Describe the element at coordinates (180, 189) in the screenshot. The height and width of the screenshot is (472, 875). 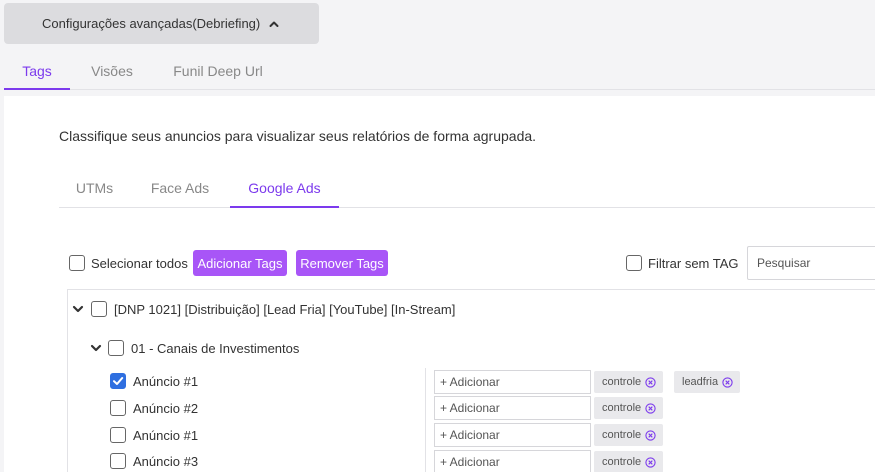
I see `tab-face-ads: Face Ads` at that location.